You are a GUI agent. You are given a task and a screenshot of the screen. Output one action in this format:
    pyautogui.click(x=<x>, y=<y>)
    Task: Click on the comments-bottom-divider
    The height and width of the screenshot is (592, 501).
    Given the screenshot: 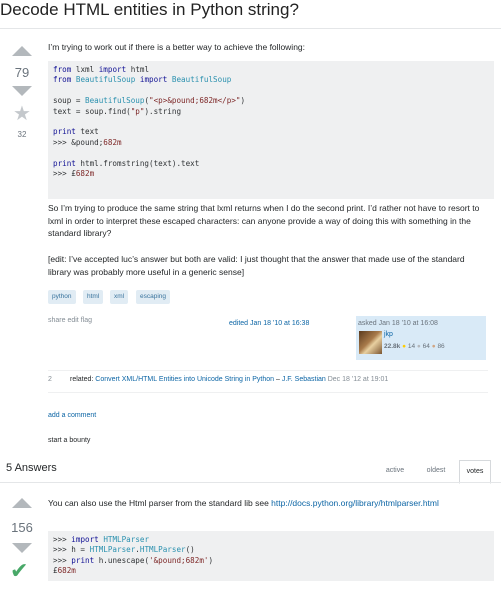 What is the action you would take?
    pyautogui.click(x=268, y=392)
    